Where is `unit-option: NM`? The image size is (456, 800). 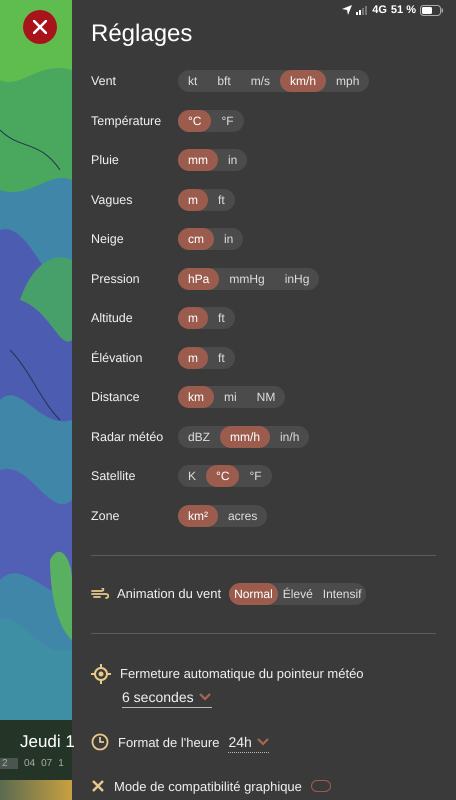
unit-option: NM is located at coordinates (266, 397).